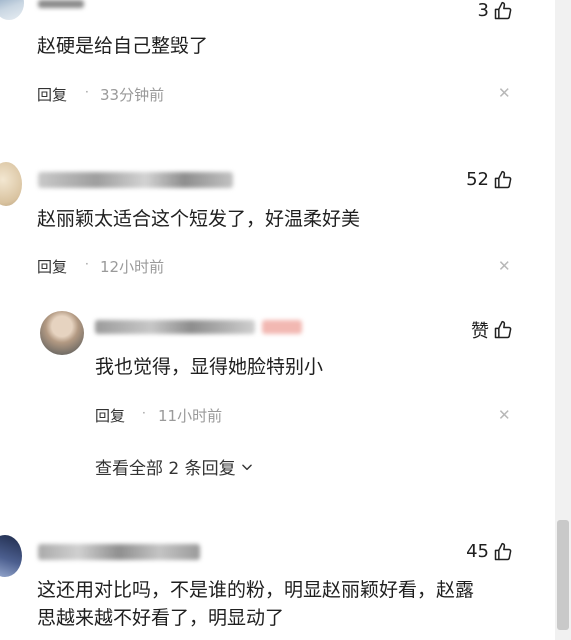 The width and height of the screenshot is (571, 640). Describe the element at coordinates (209, 367) in the screenshot. I see `reply-text: 我也觉得，显得她脸特别小` at that location.